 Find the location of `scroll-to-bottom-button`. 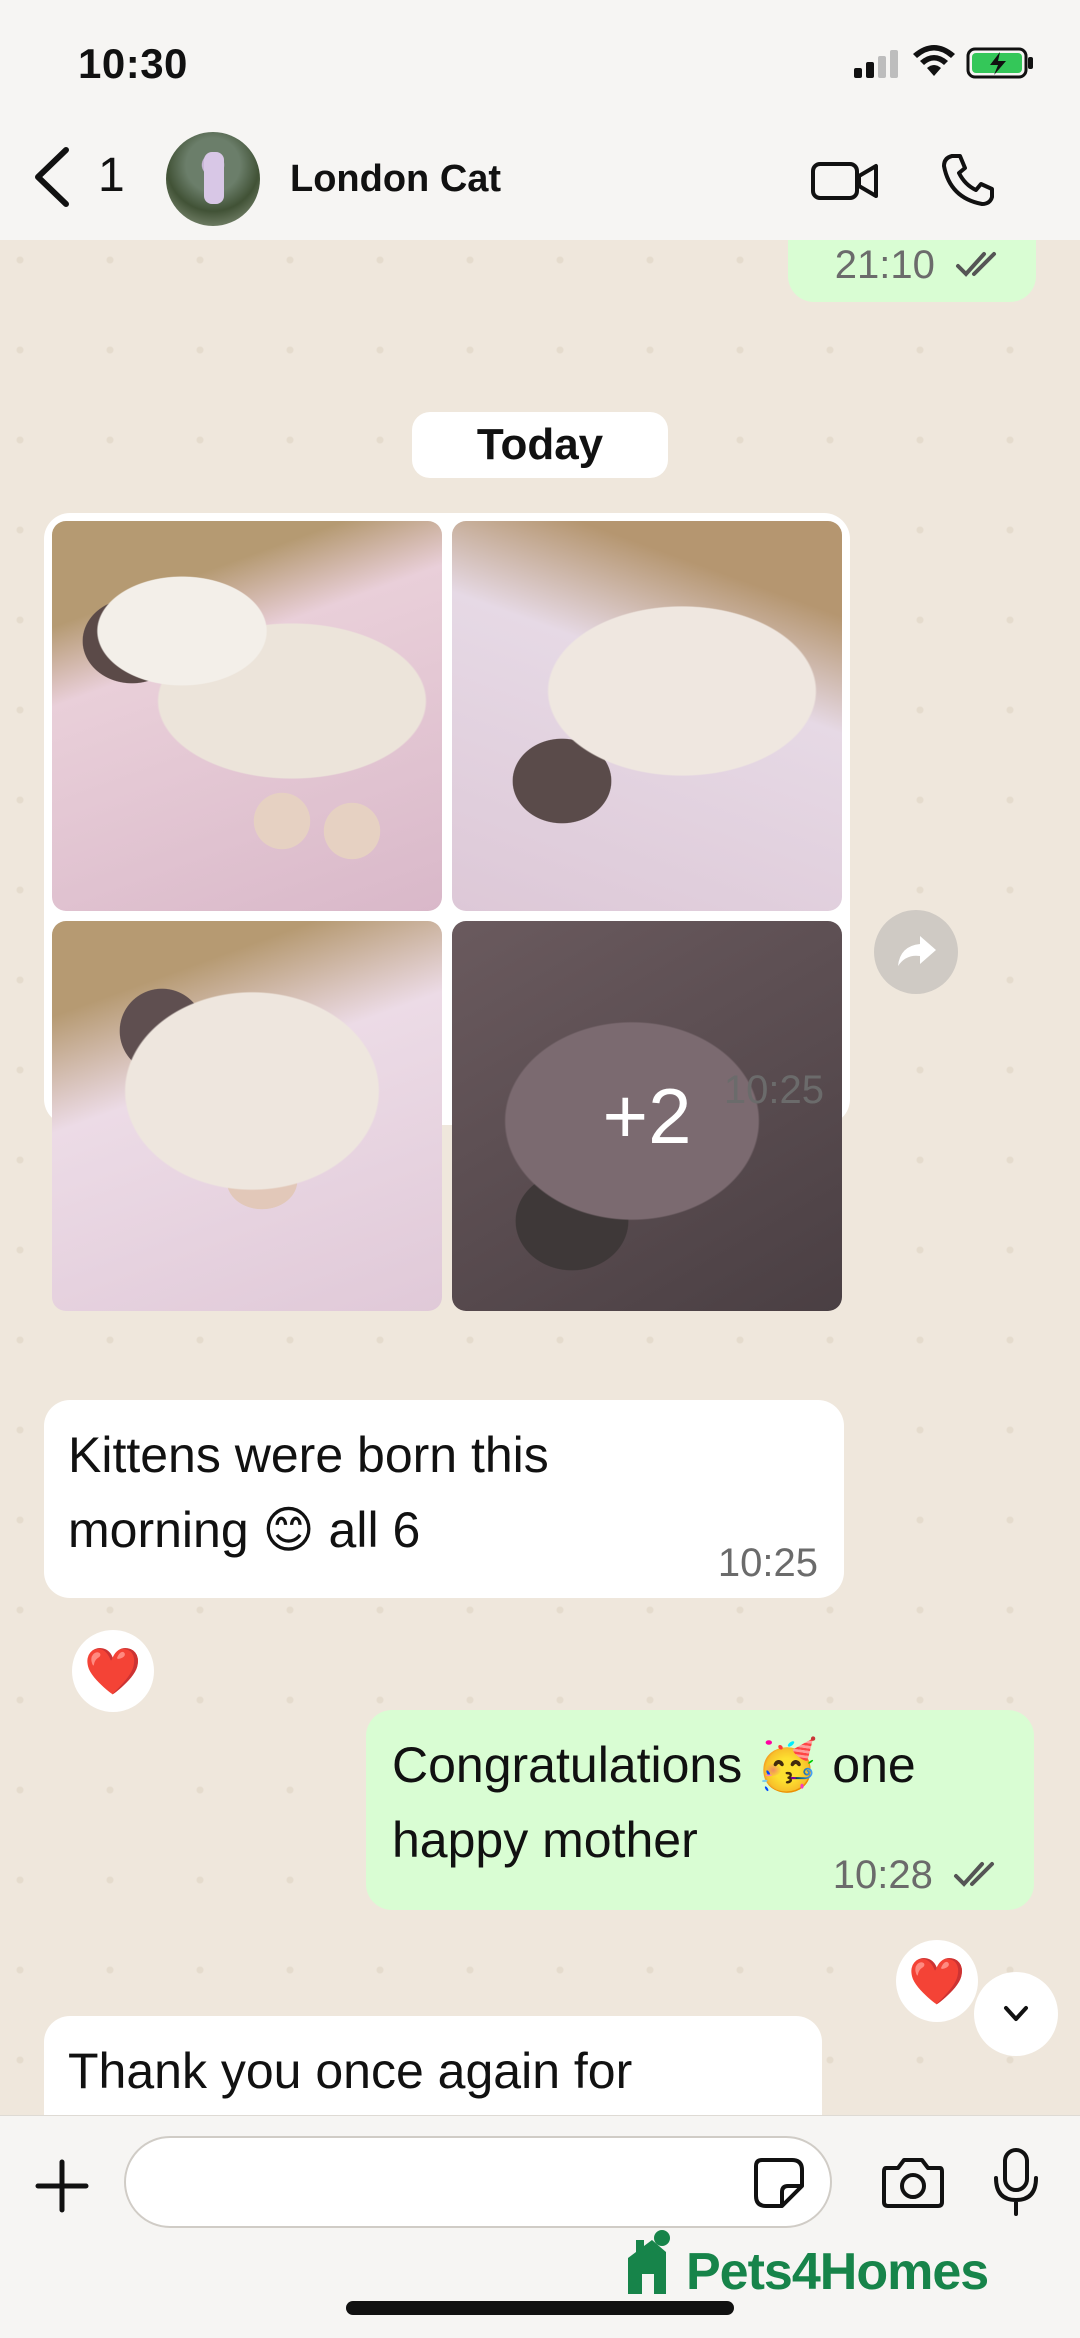

scroll-to-bottom-button is located at coordinates (1016, 2014).